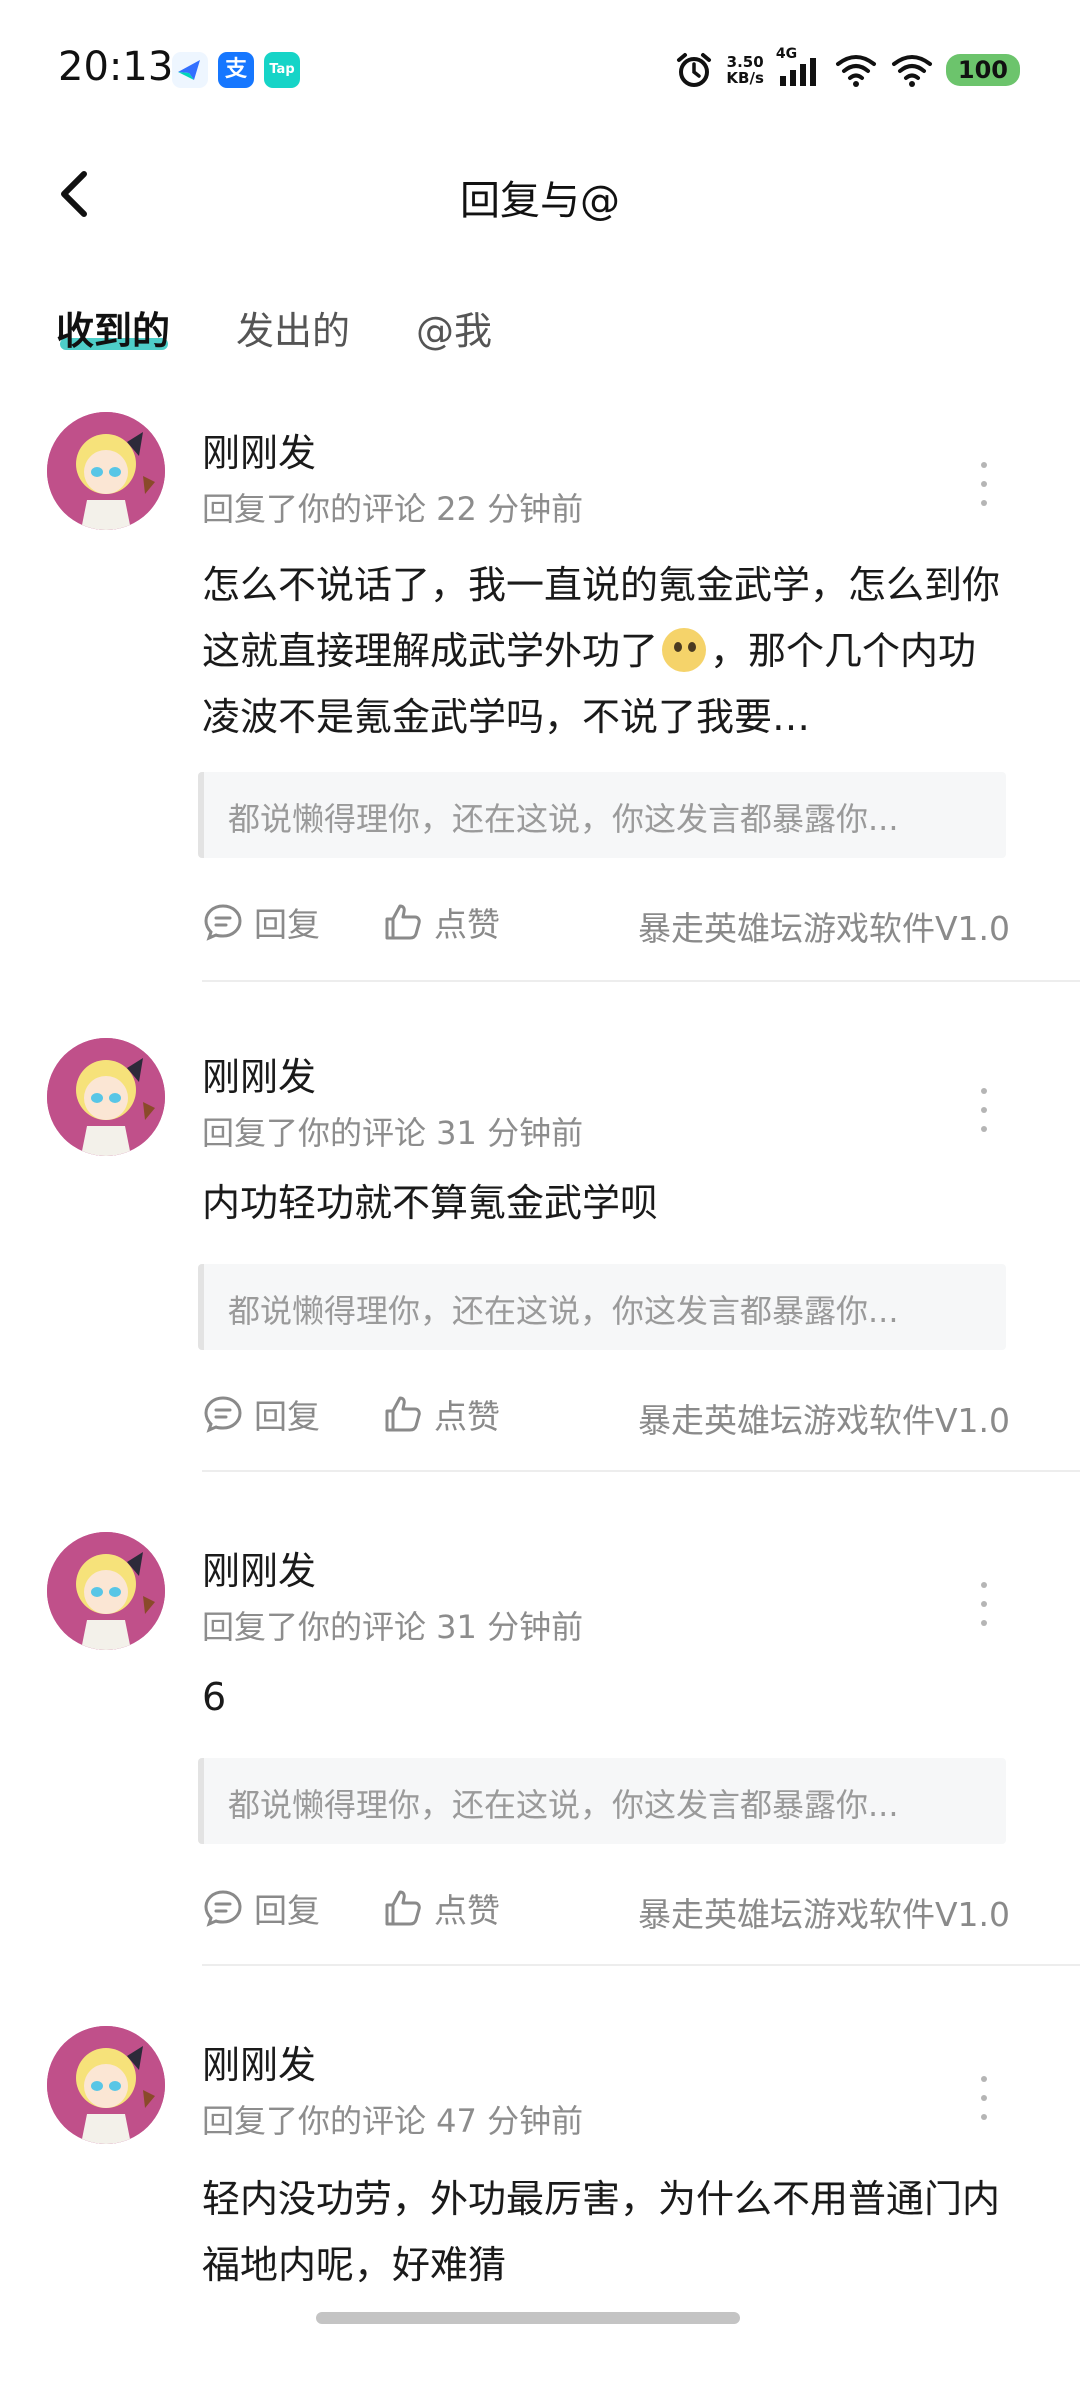 The width and height of the screenshot is (1080, 2400). I want to click on home-indicator, so click(528, 2318).